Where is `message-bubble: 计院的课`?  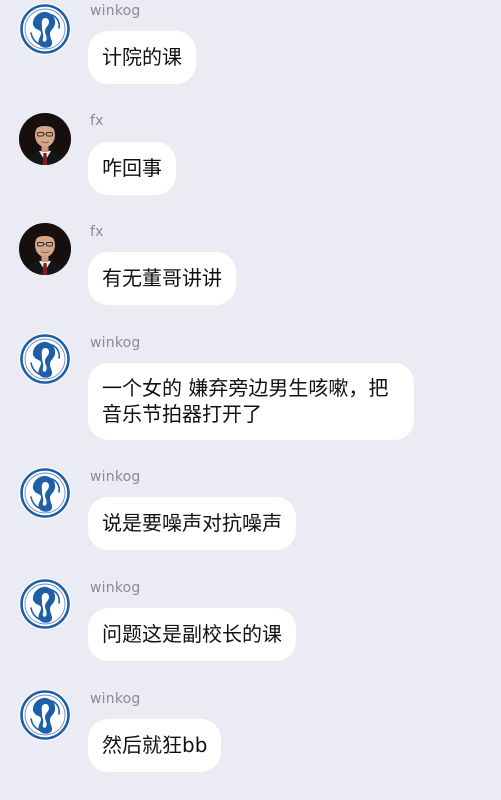 message-bubble: 计院的课 is located at coordinates (142, 57).